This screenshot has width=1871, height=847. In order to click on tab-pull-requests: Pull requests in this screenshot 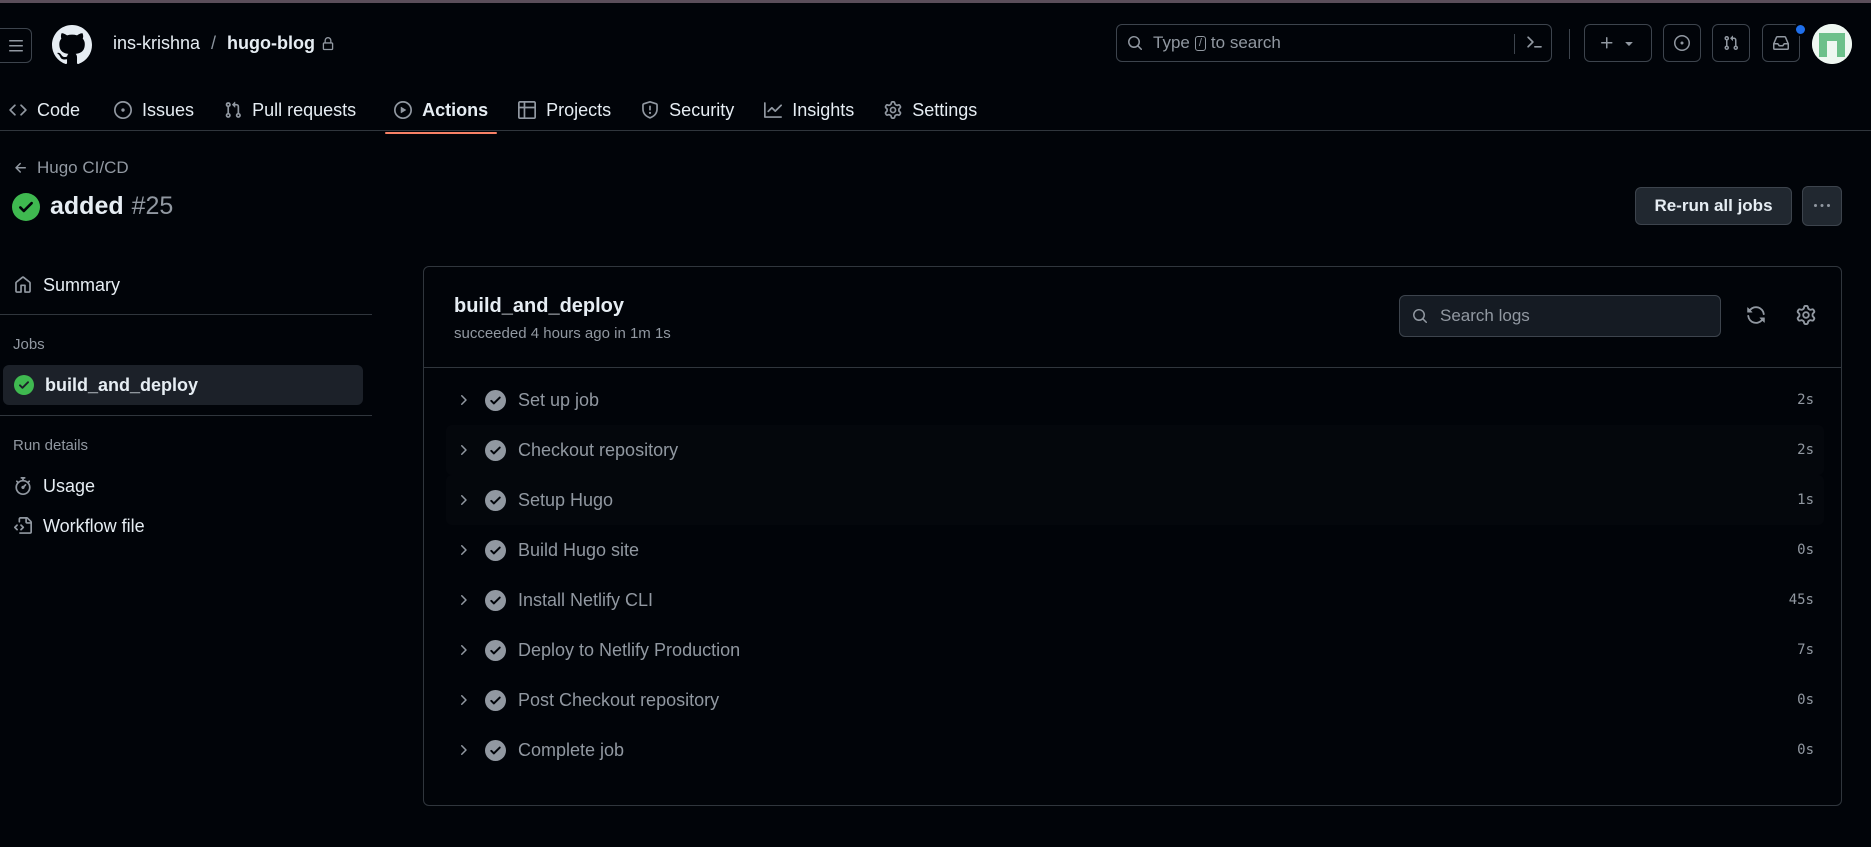, I will do `click(290, 110)`.